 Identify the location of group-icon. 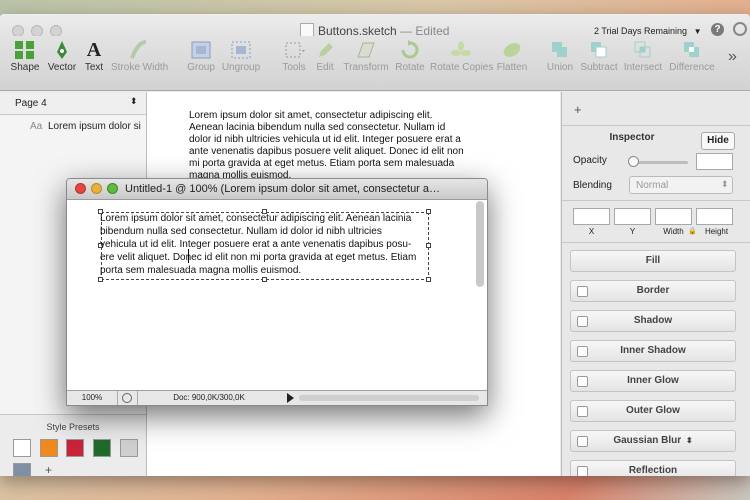
(201, 50).